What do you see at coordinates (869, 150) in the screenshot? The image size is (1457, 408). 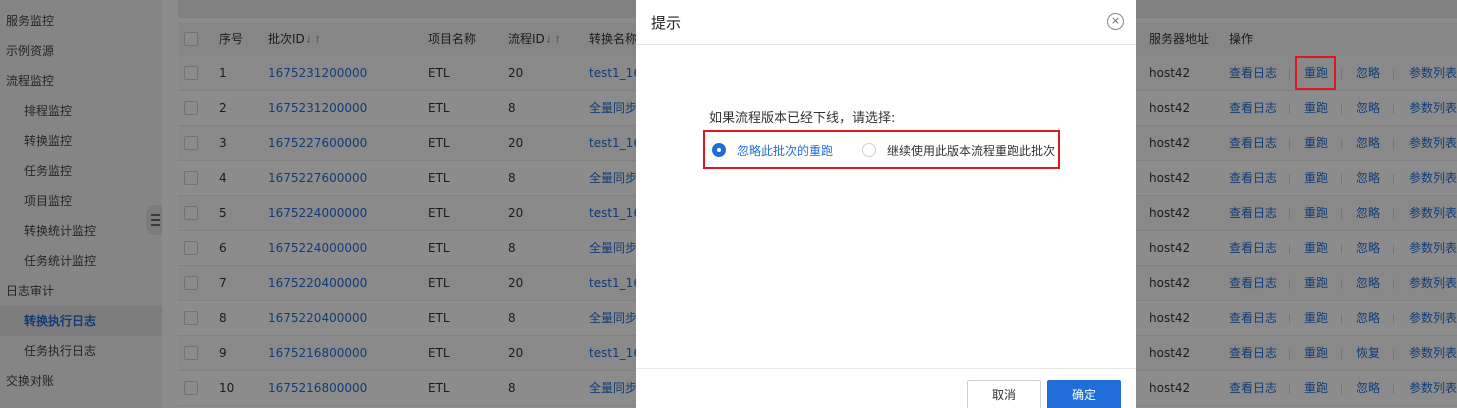 I see `radio-continue` at bounding box center [869, 150].